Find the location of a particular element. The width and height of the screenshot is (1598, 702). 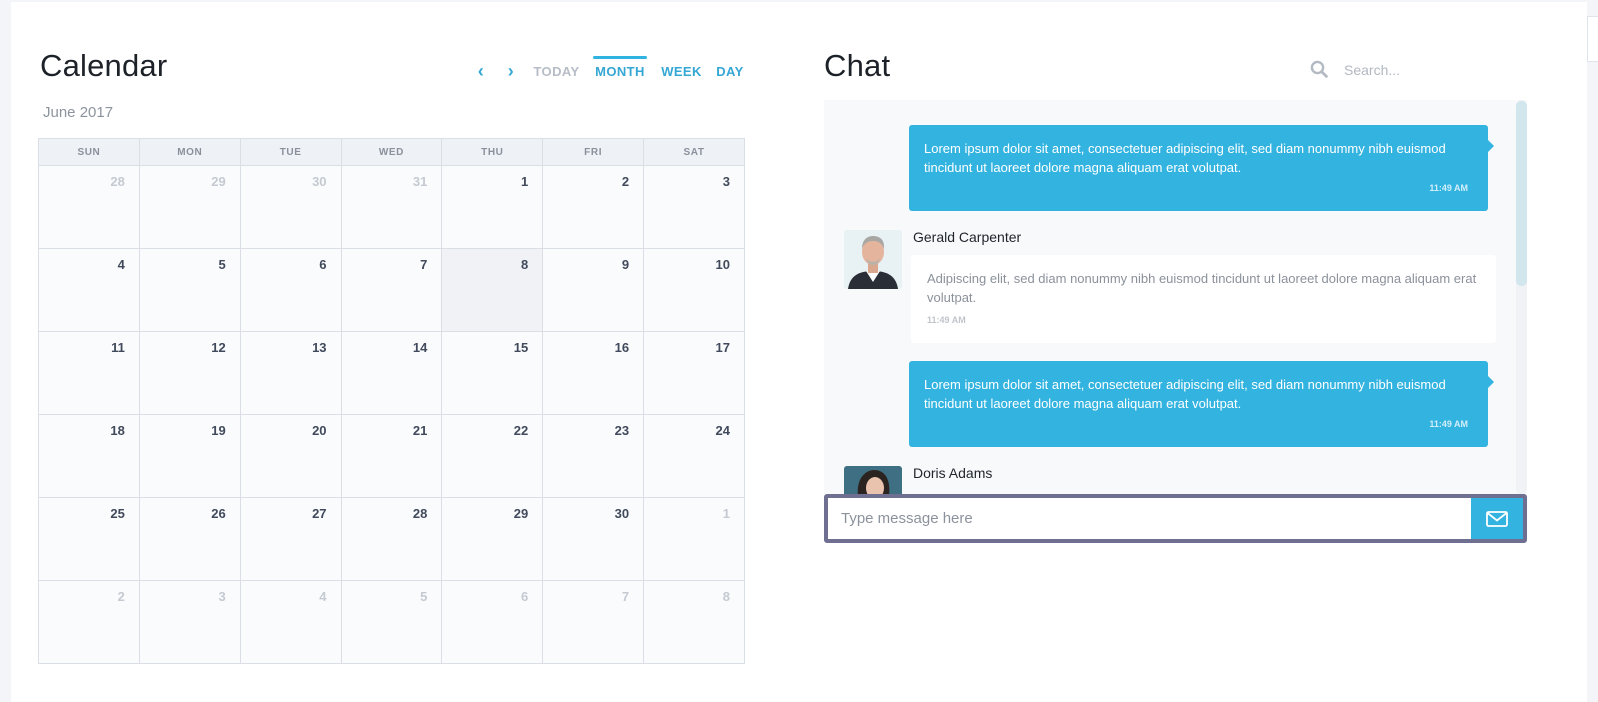

day-number: 28 is located at coordinates (117, 181).